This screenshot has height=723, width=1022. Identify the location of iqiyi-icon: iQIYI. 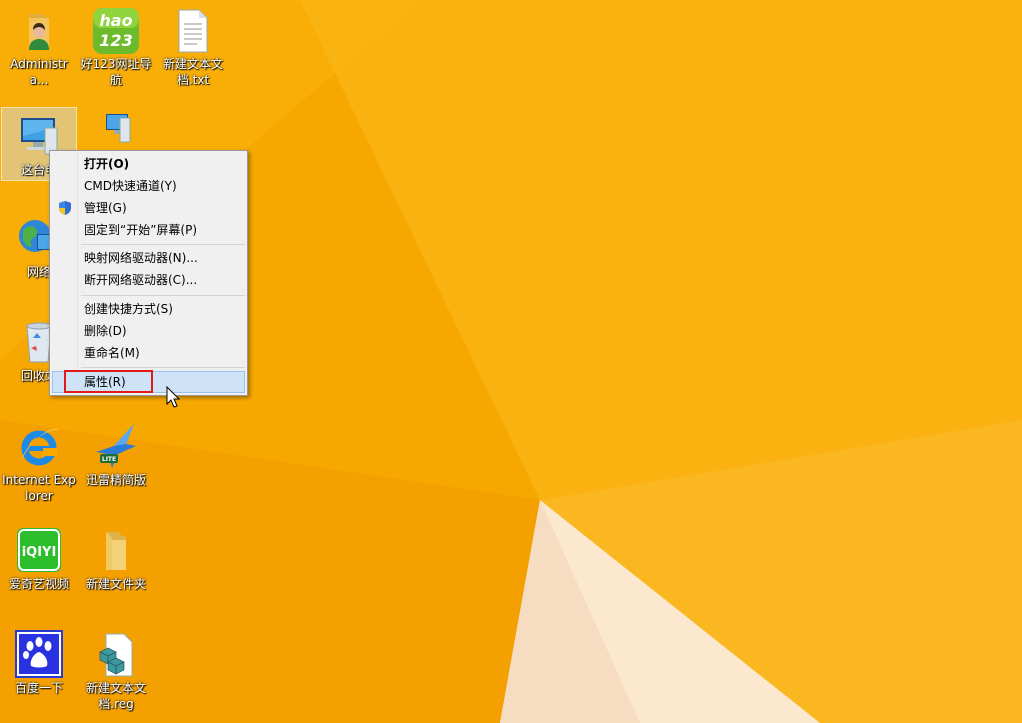
(39, 550).